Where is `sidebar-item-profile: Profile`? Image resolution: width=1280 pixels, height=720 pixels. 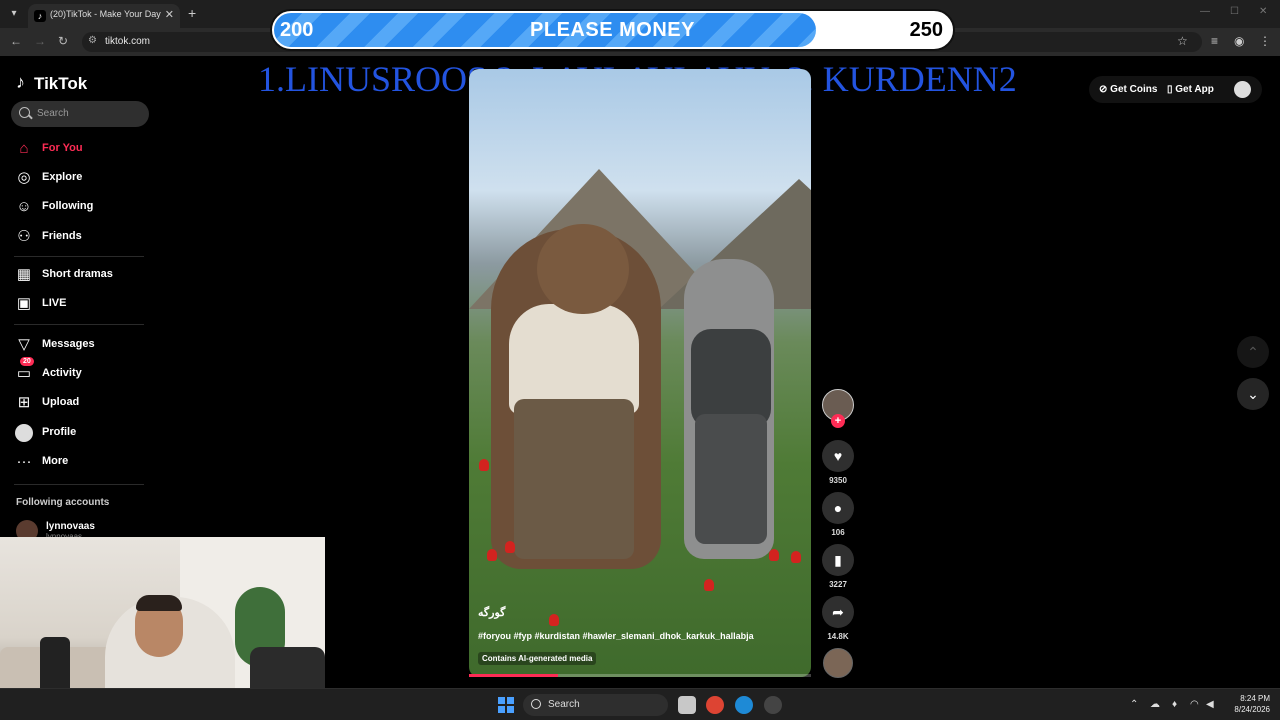
sidebar-item-profile: Profile is located at coordinates (79, 433).